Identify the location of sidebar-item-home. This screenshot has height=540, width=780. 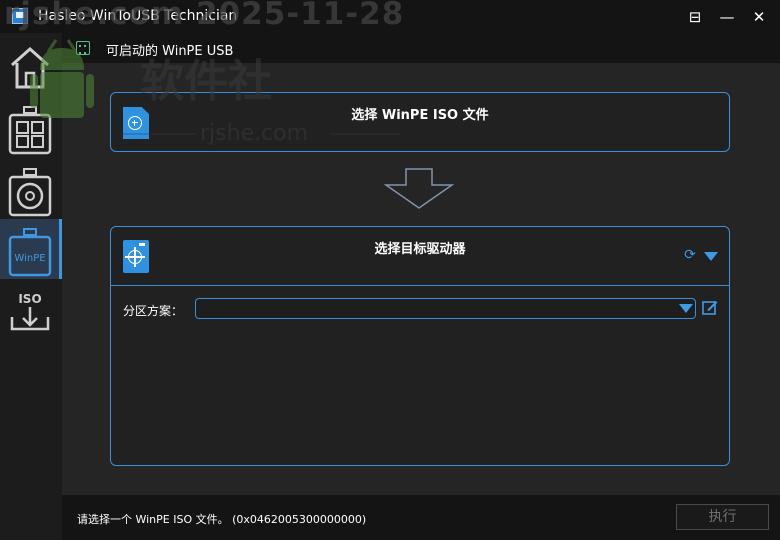
(31, 65).